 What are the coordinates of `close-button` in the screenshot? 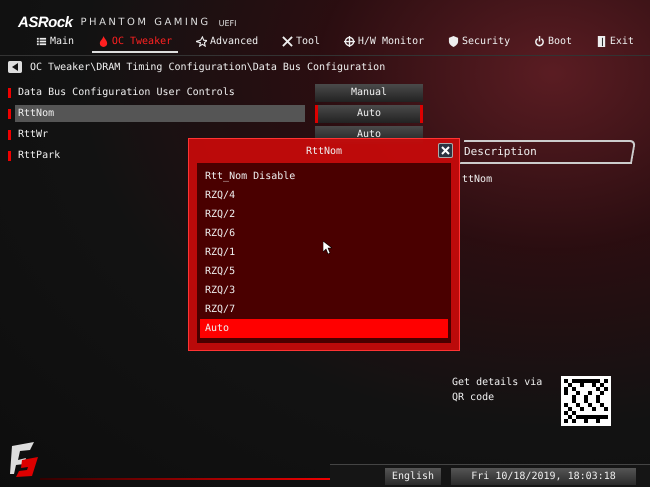 It's located at (445, 150).